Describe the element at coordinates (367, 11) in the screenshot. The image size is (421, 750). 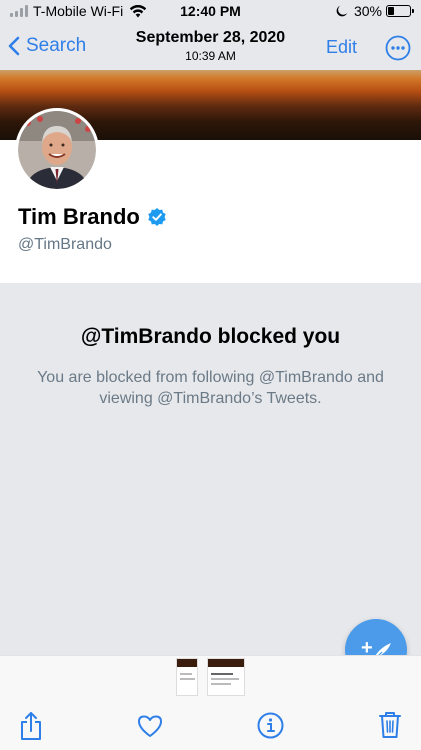
I see `battery-percent: 30%` at that location.